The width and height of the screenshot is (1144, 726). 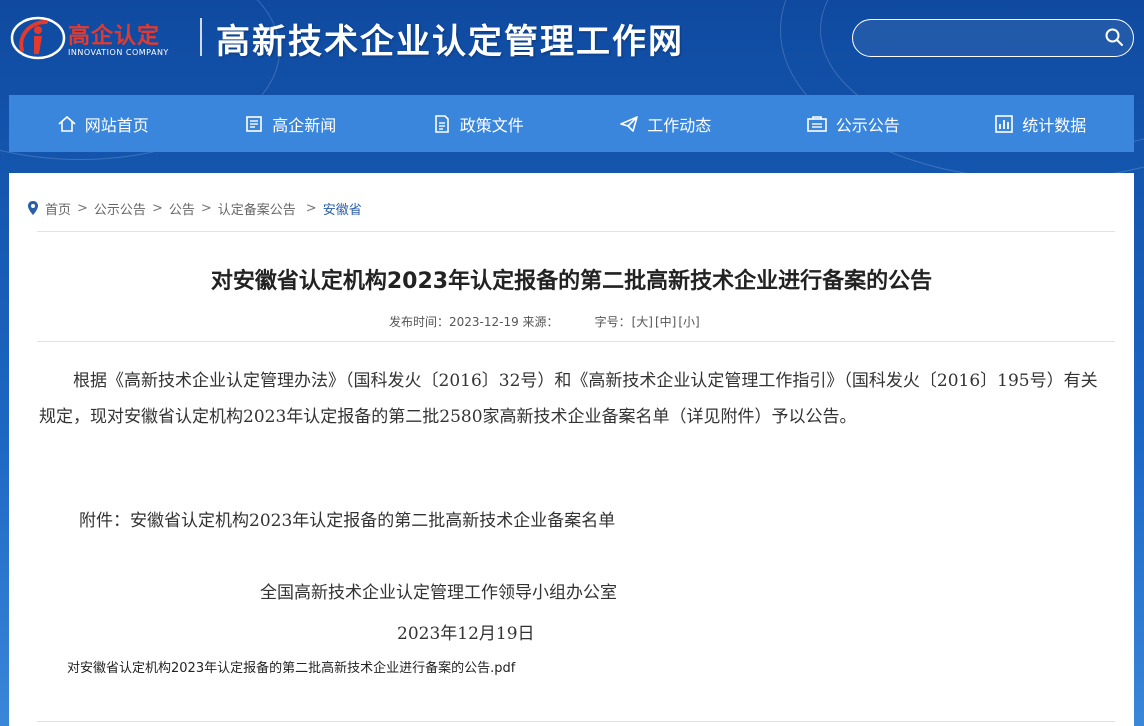 I want to click on nav-item-work: 工作动态, so click(x=666, y=123).